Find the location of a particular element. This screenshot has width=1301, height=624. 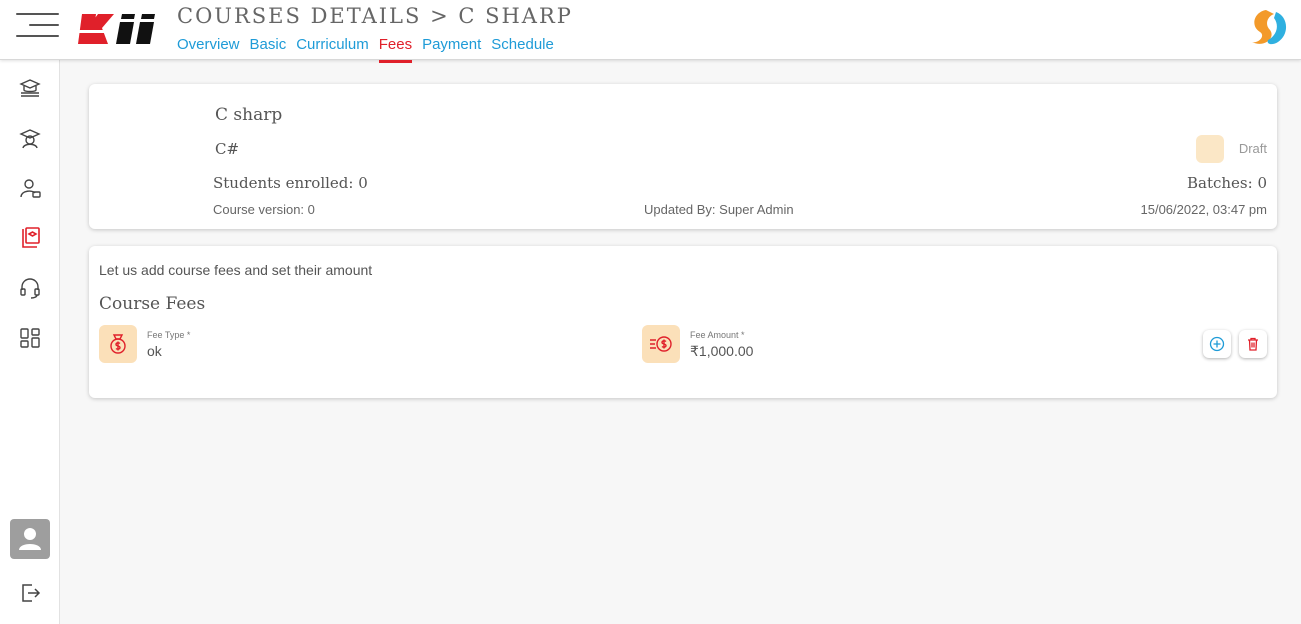

courses-stack-icon is located at coordinates (30, 88).